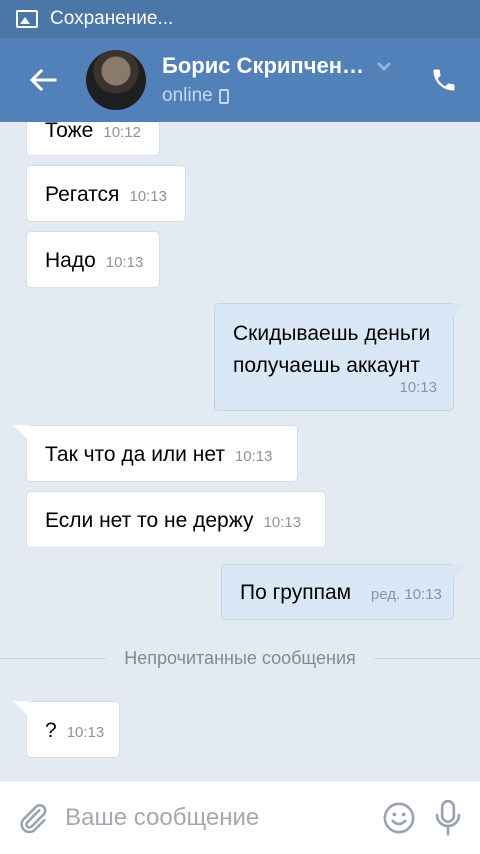  I want to click on phone-icon, so click(444, 80).